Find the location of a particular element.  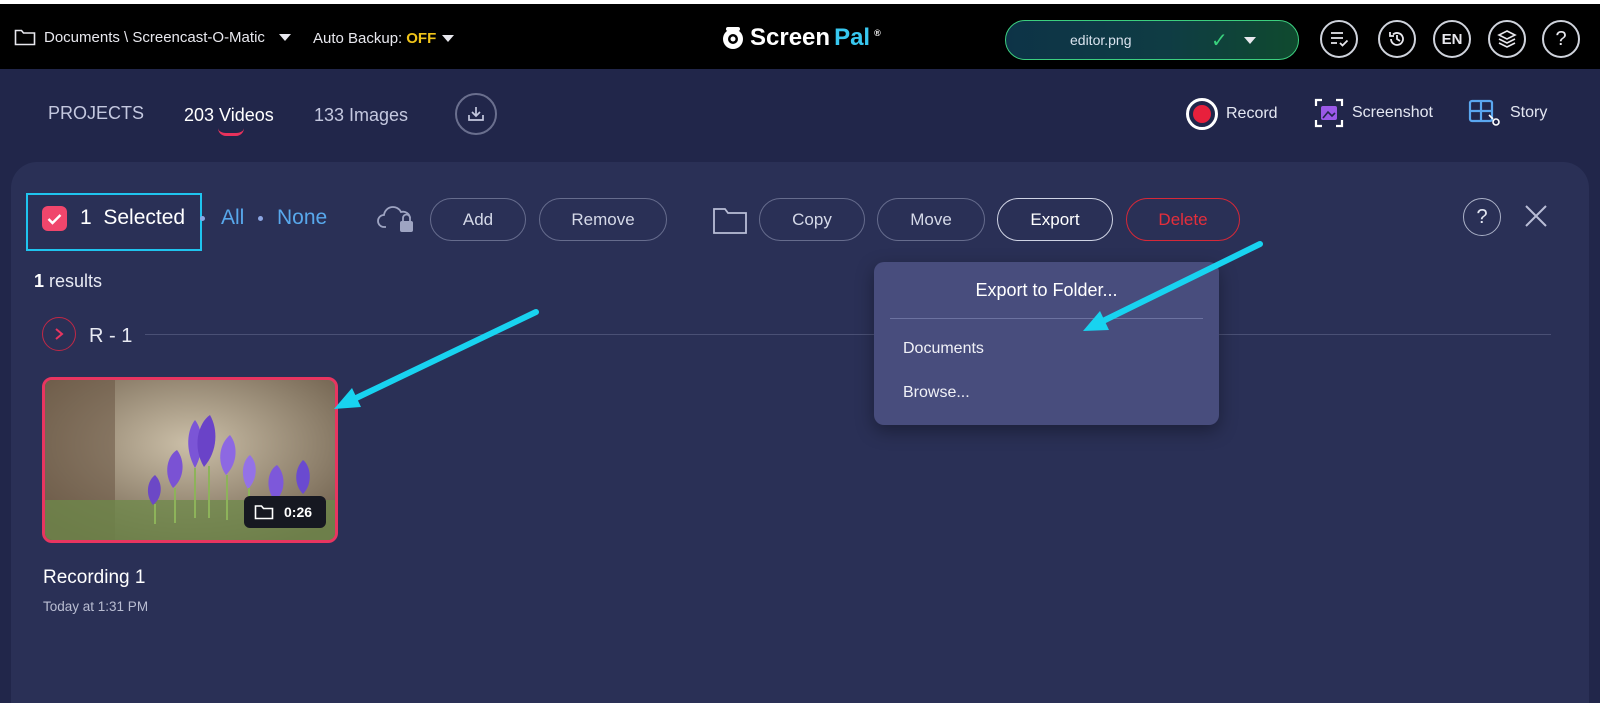

screenpal-logo-icon is located at coordinates (733, 38).